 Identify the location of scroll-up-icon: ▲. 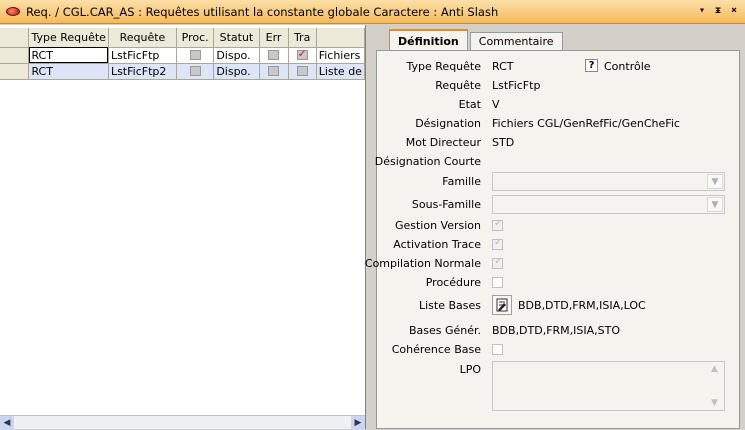
(714, 369).